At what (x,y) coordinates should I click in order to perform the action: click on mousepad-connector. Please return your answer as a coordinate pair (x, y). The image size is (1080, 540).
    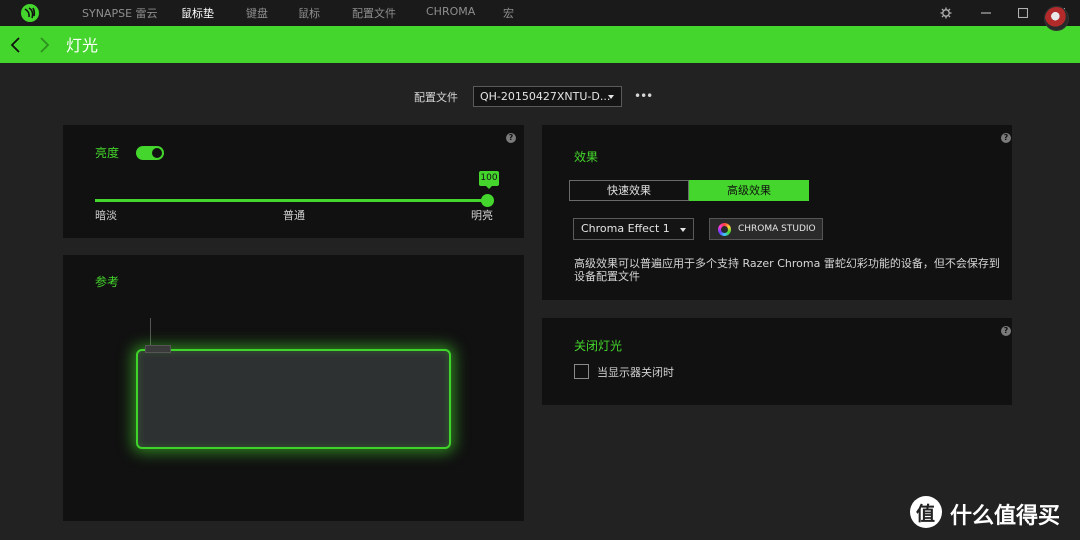
    Looking at the image, I should click on (158, 349).